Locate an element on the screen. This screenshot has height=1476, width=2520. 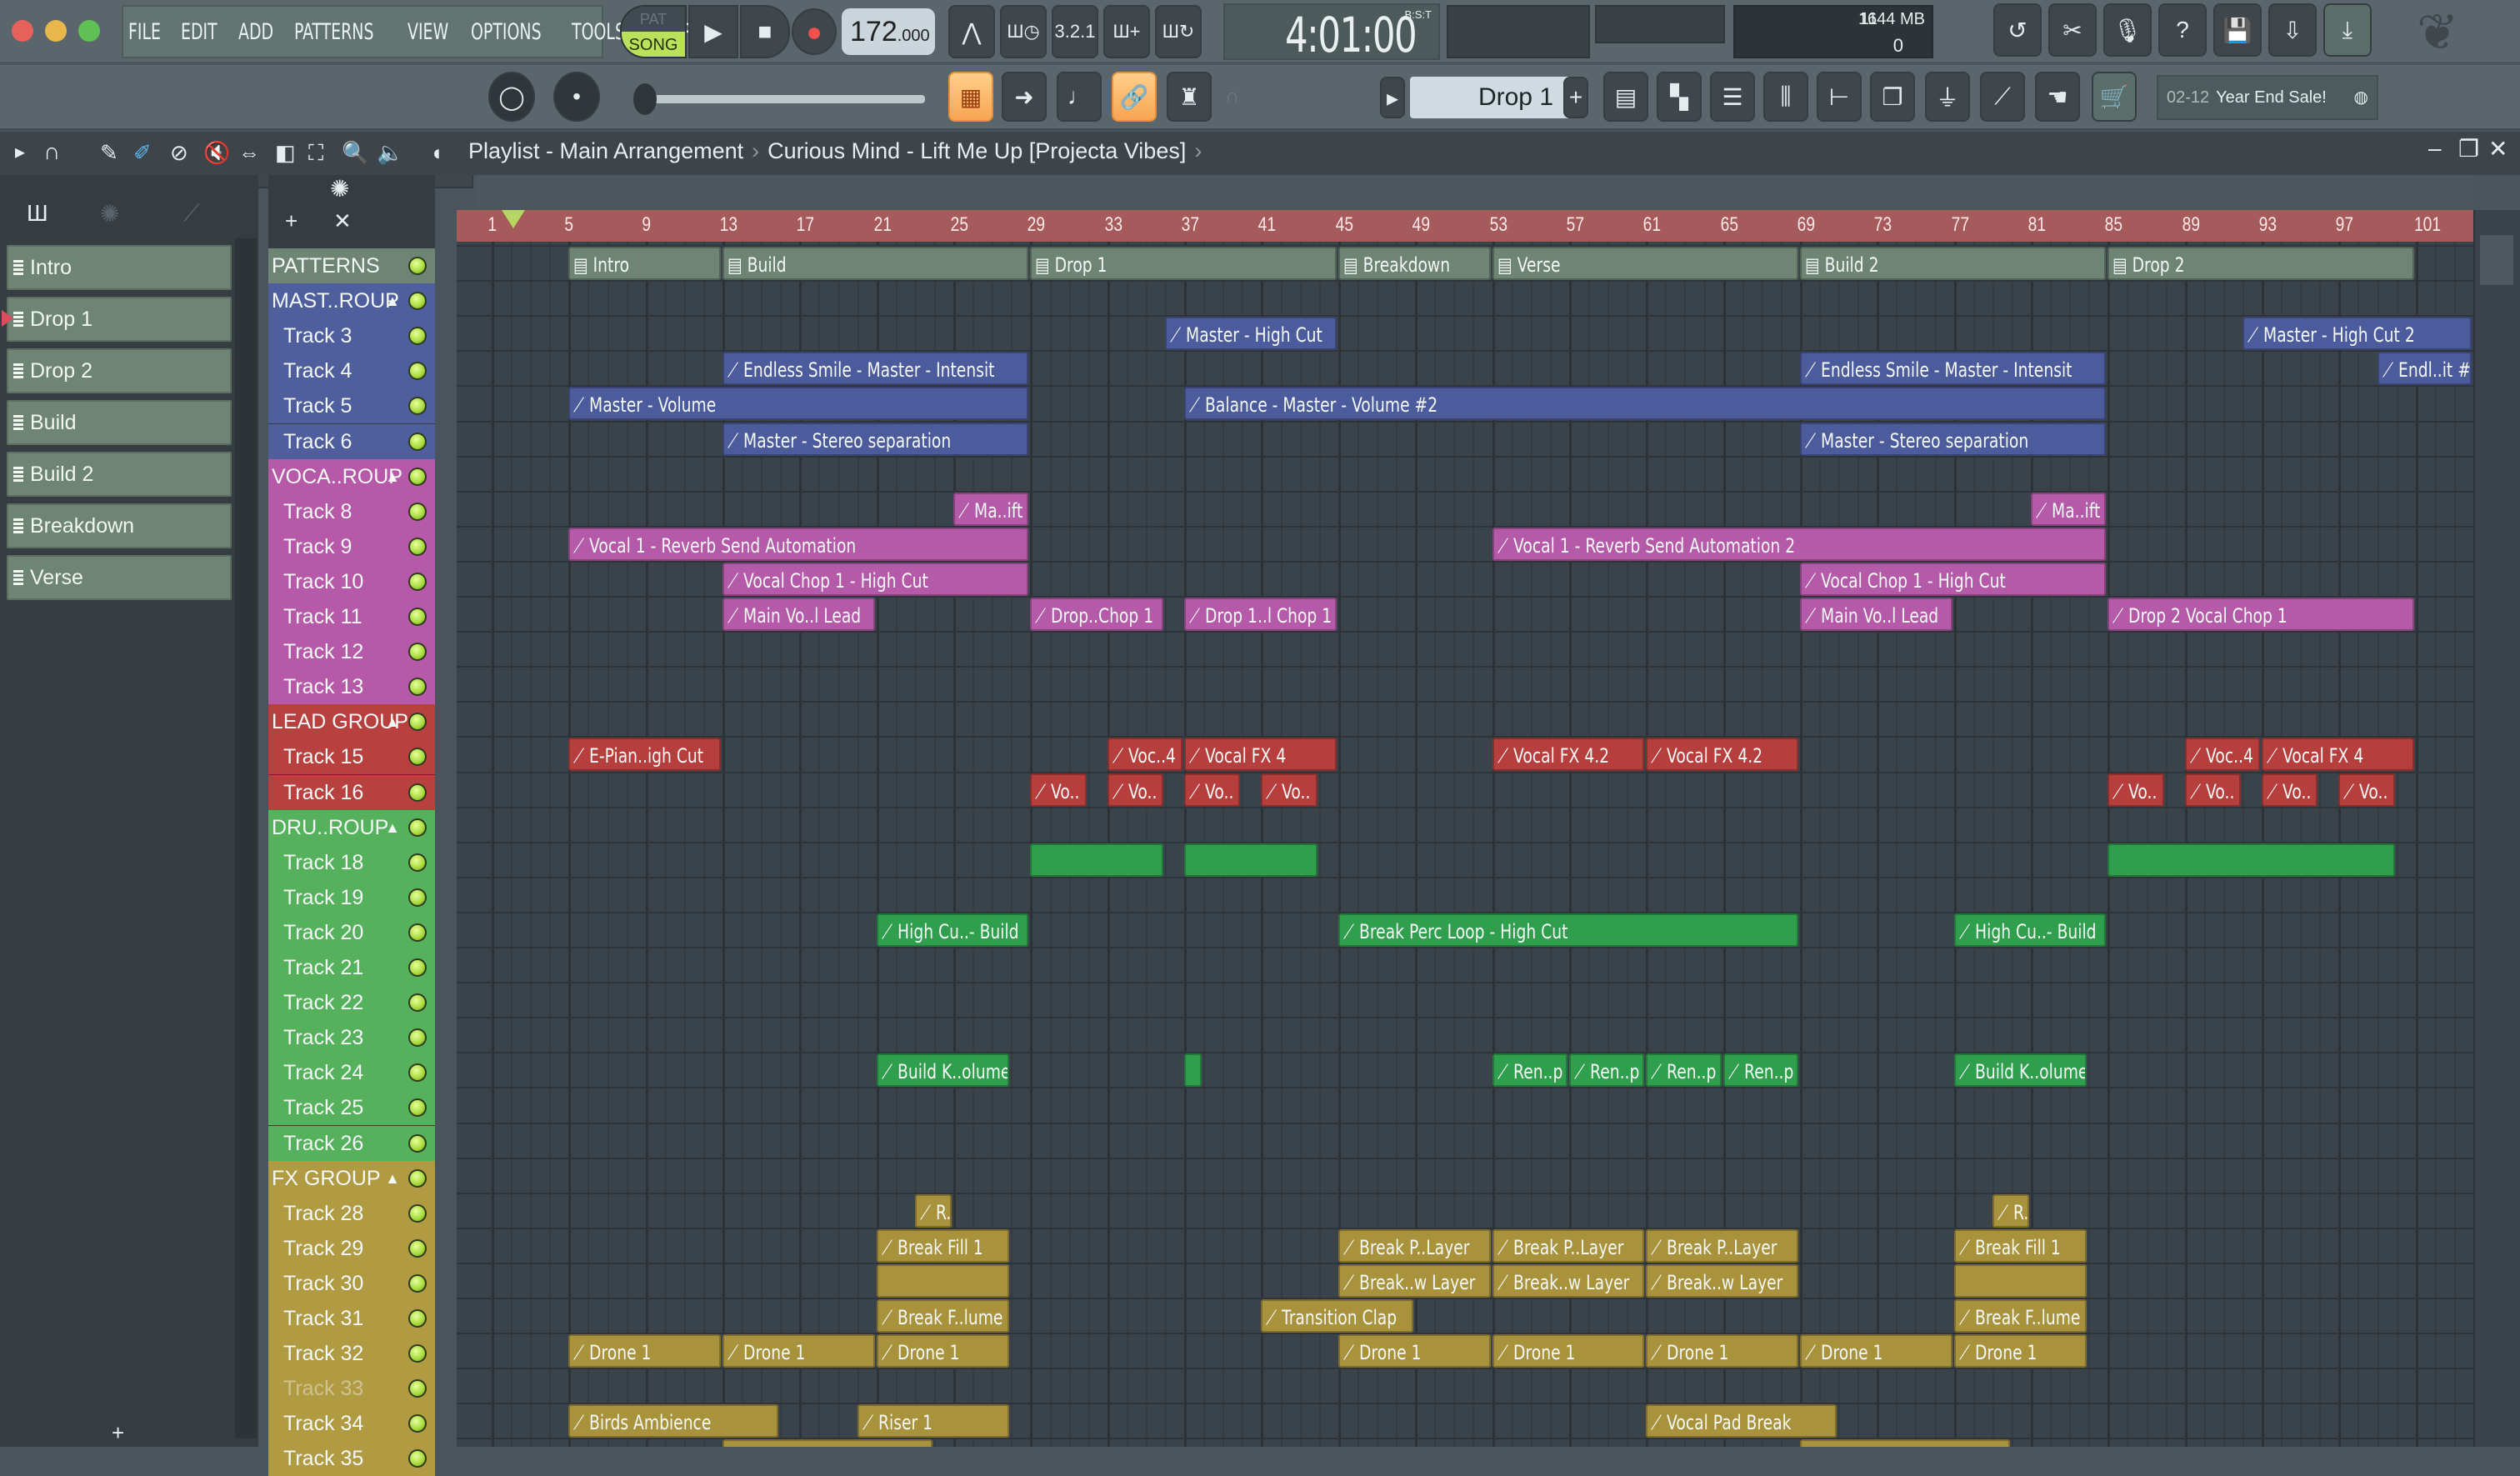
channel-routing-icon: ⊢ is located at coordinates (1840, 97).